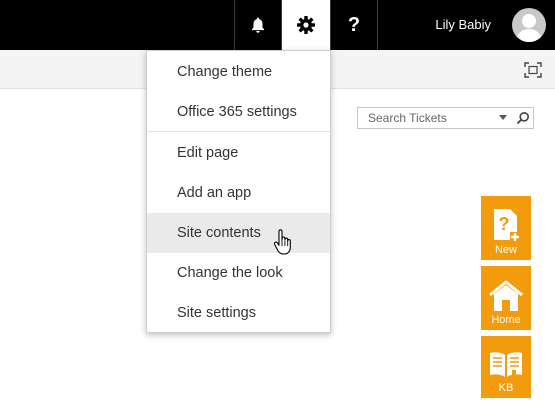 The image size is (555, 406). I want to click on home-icon, so click(506, 295).